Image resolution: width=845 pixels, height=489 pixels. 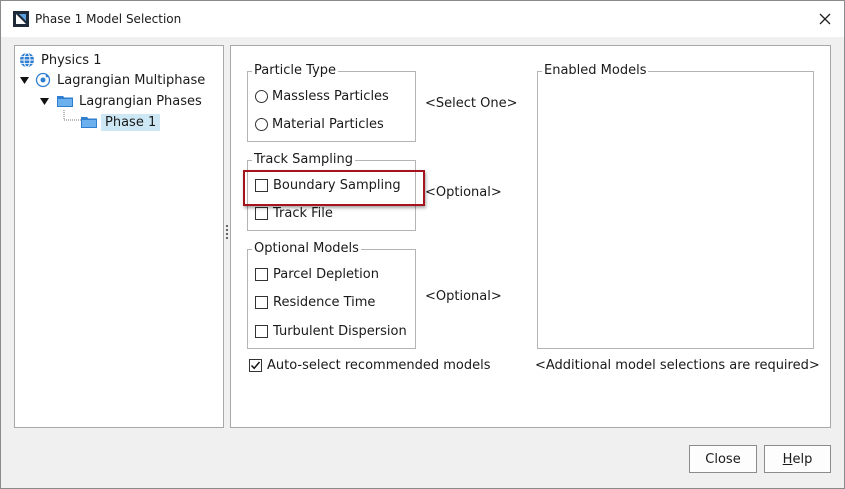 I want to click on option-material-particles: Material Particles, so click(x=319, y=124).